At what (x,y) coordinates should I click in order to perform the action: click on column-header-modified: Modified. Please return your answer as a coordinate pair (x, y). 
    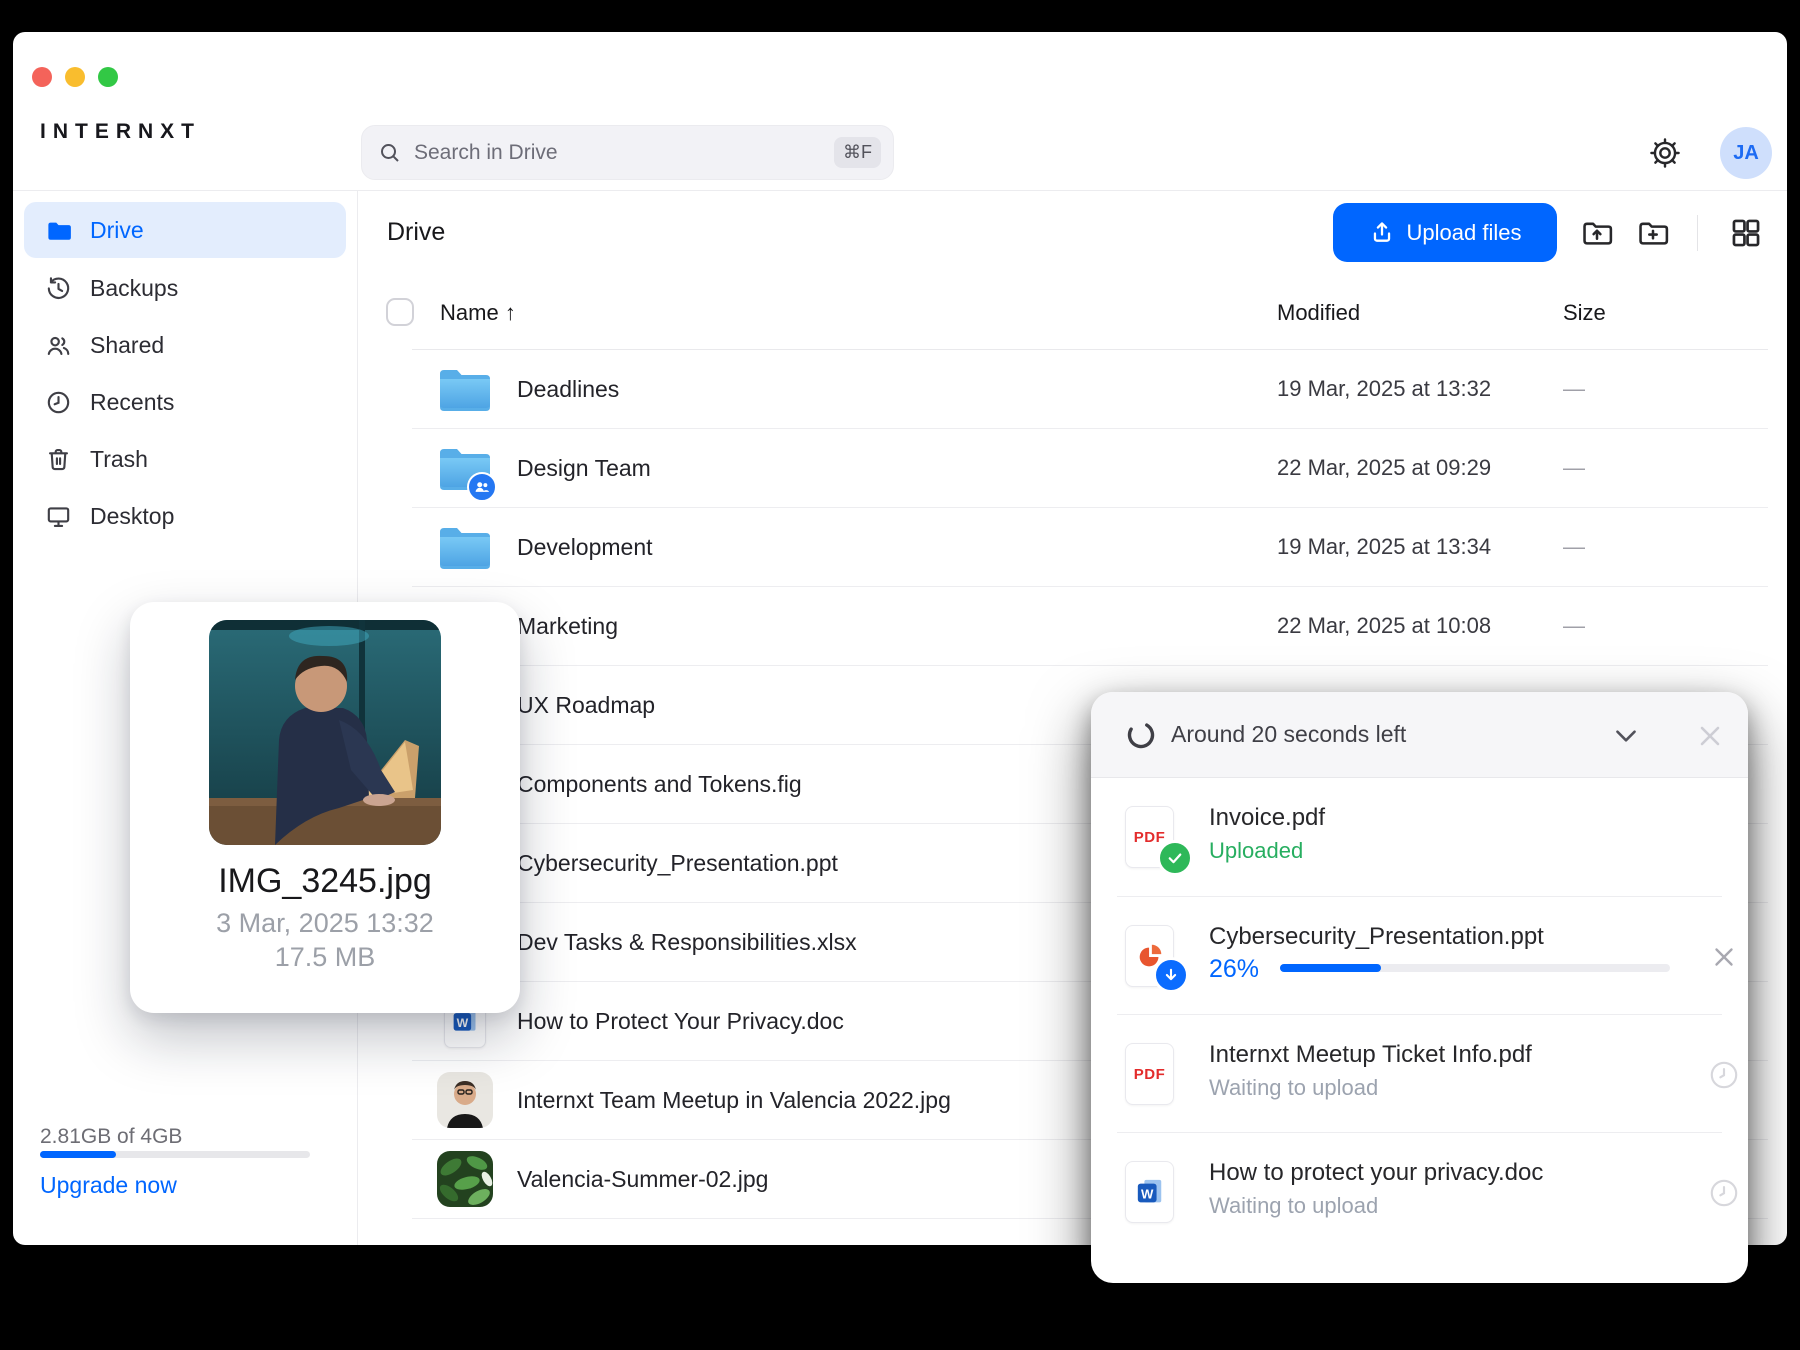
    Looking at the image, I should click on (1318, 313).